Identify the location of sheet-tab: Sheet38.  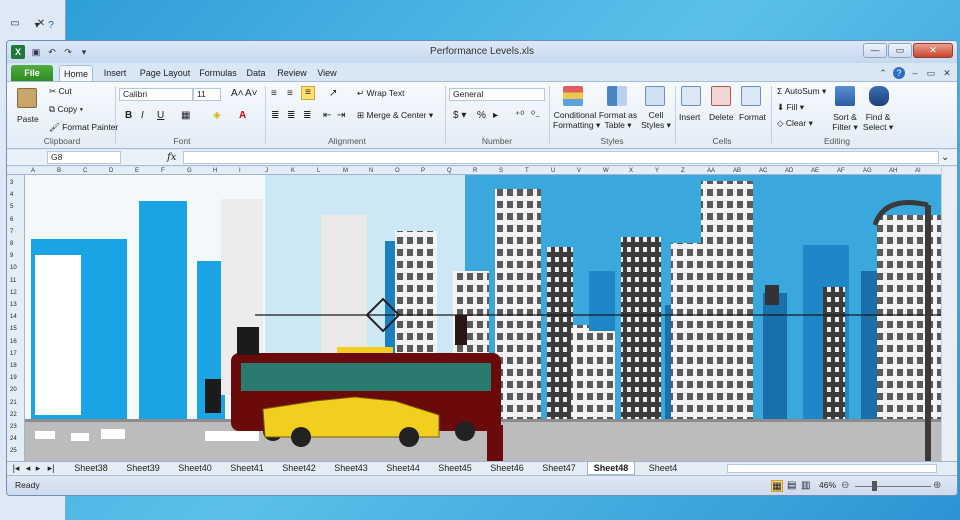
(91, 468).